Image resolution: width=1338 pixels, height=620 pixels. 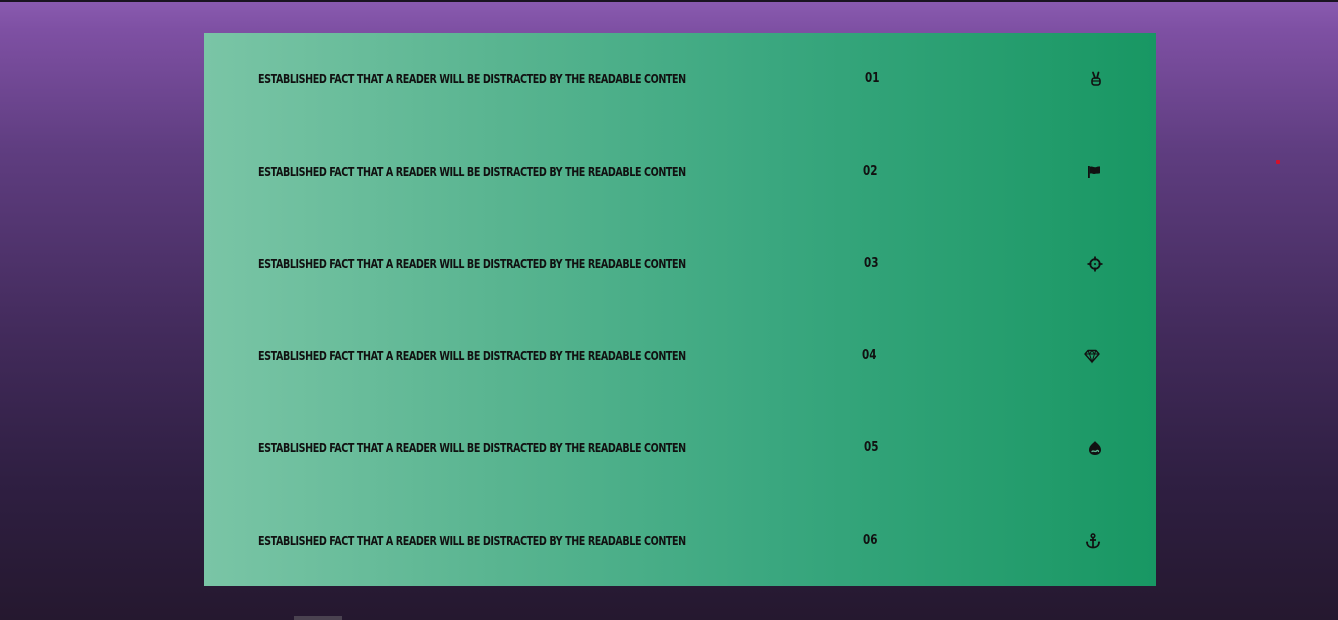 What do you see at coordinates (871, 447) in the screenshot?
I see `list-item-number: 05` at bounding box center [871, 447].